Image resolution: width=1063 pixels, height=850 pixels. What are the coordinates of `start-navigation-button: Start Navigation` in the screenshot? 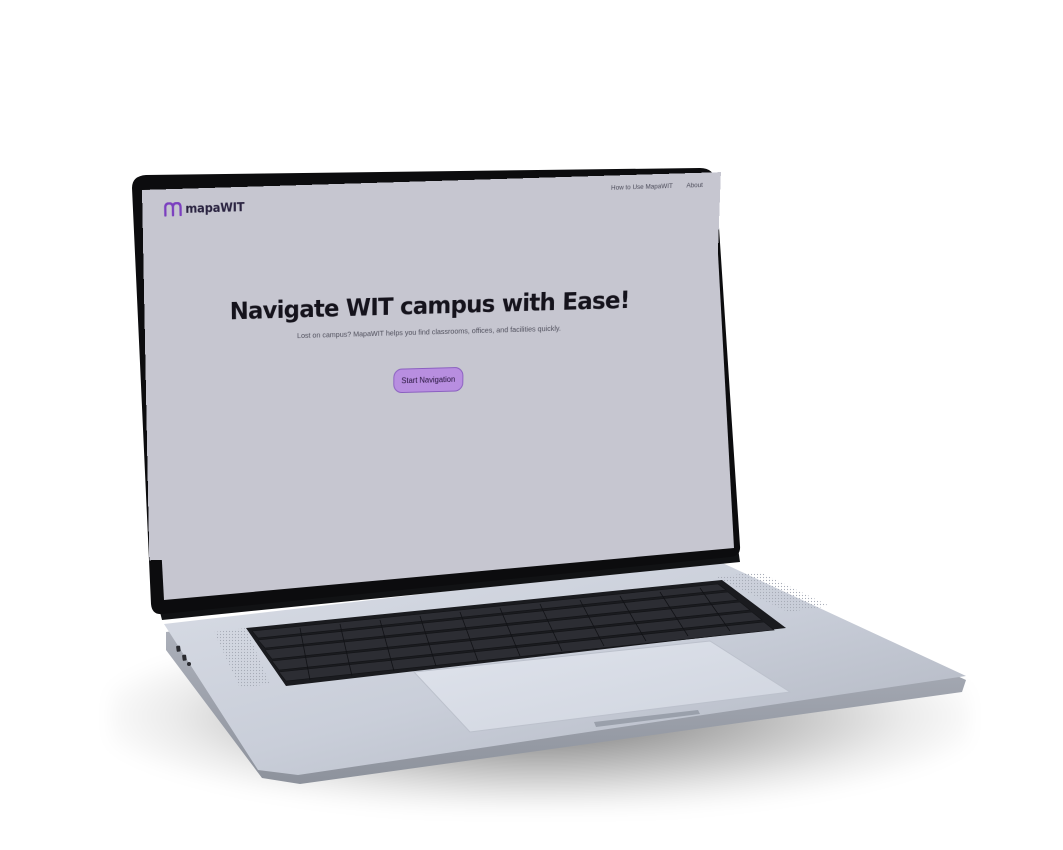 It's located at (428, 380).